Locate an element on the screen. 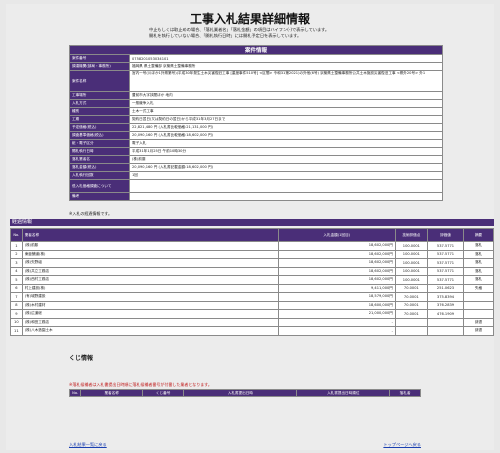  info-row: 紙・電子区分 電子入札 is located at coordinates (256, 143).